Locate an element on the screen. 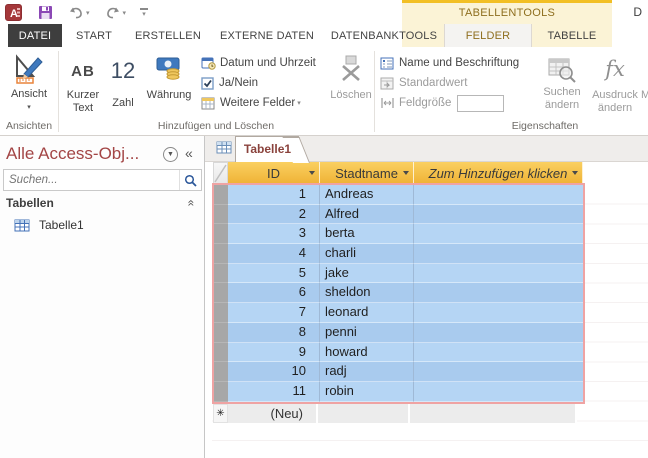 The image size is (648, 458). record-name-cell: sheldon is located at coordinates (367, 293).